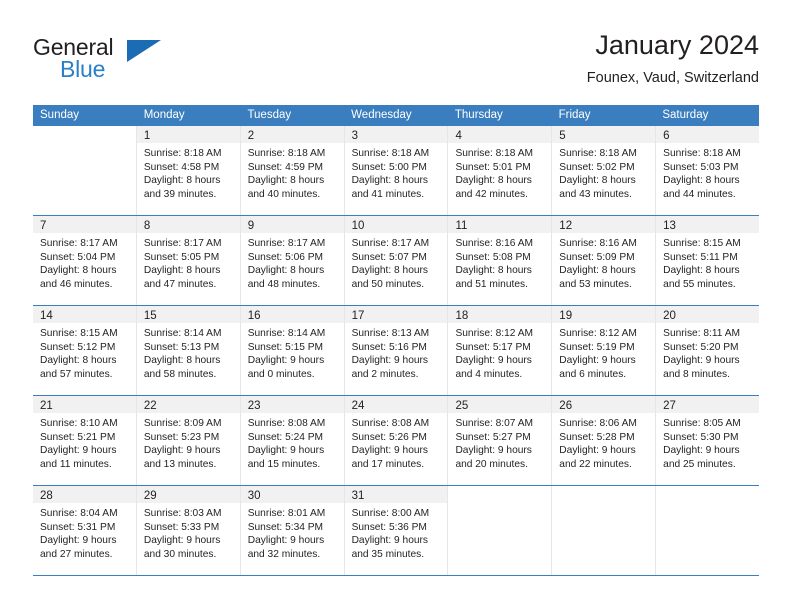 The image size is (792, 612). I want to click on day-detail-line: and 32 minutes., so click(284, 554).